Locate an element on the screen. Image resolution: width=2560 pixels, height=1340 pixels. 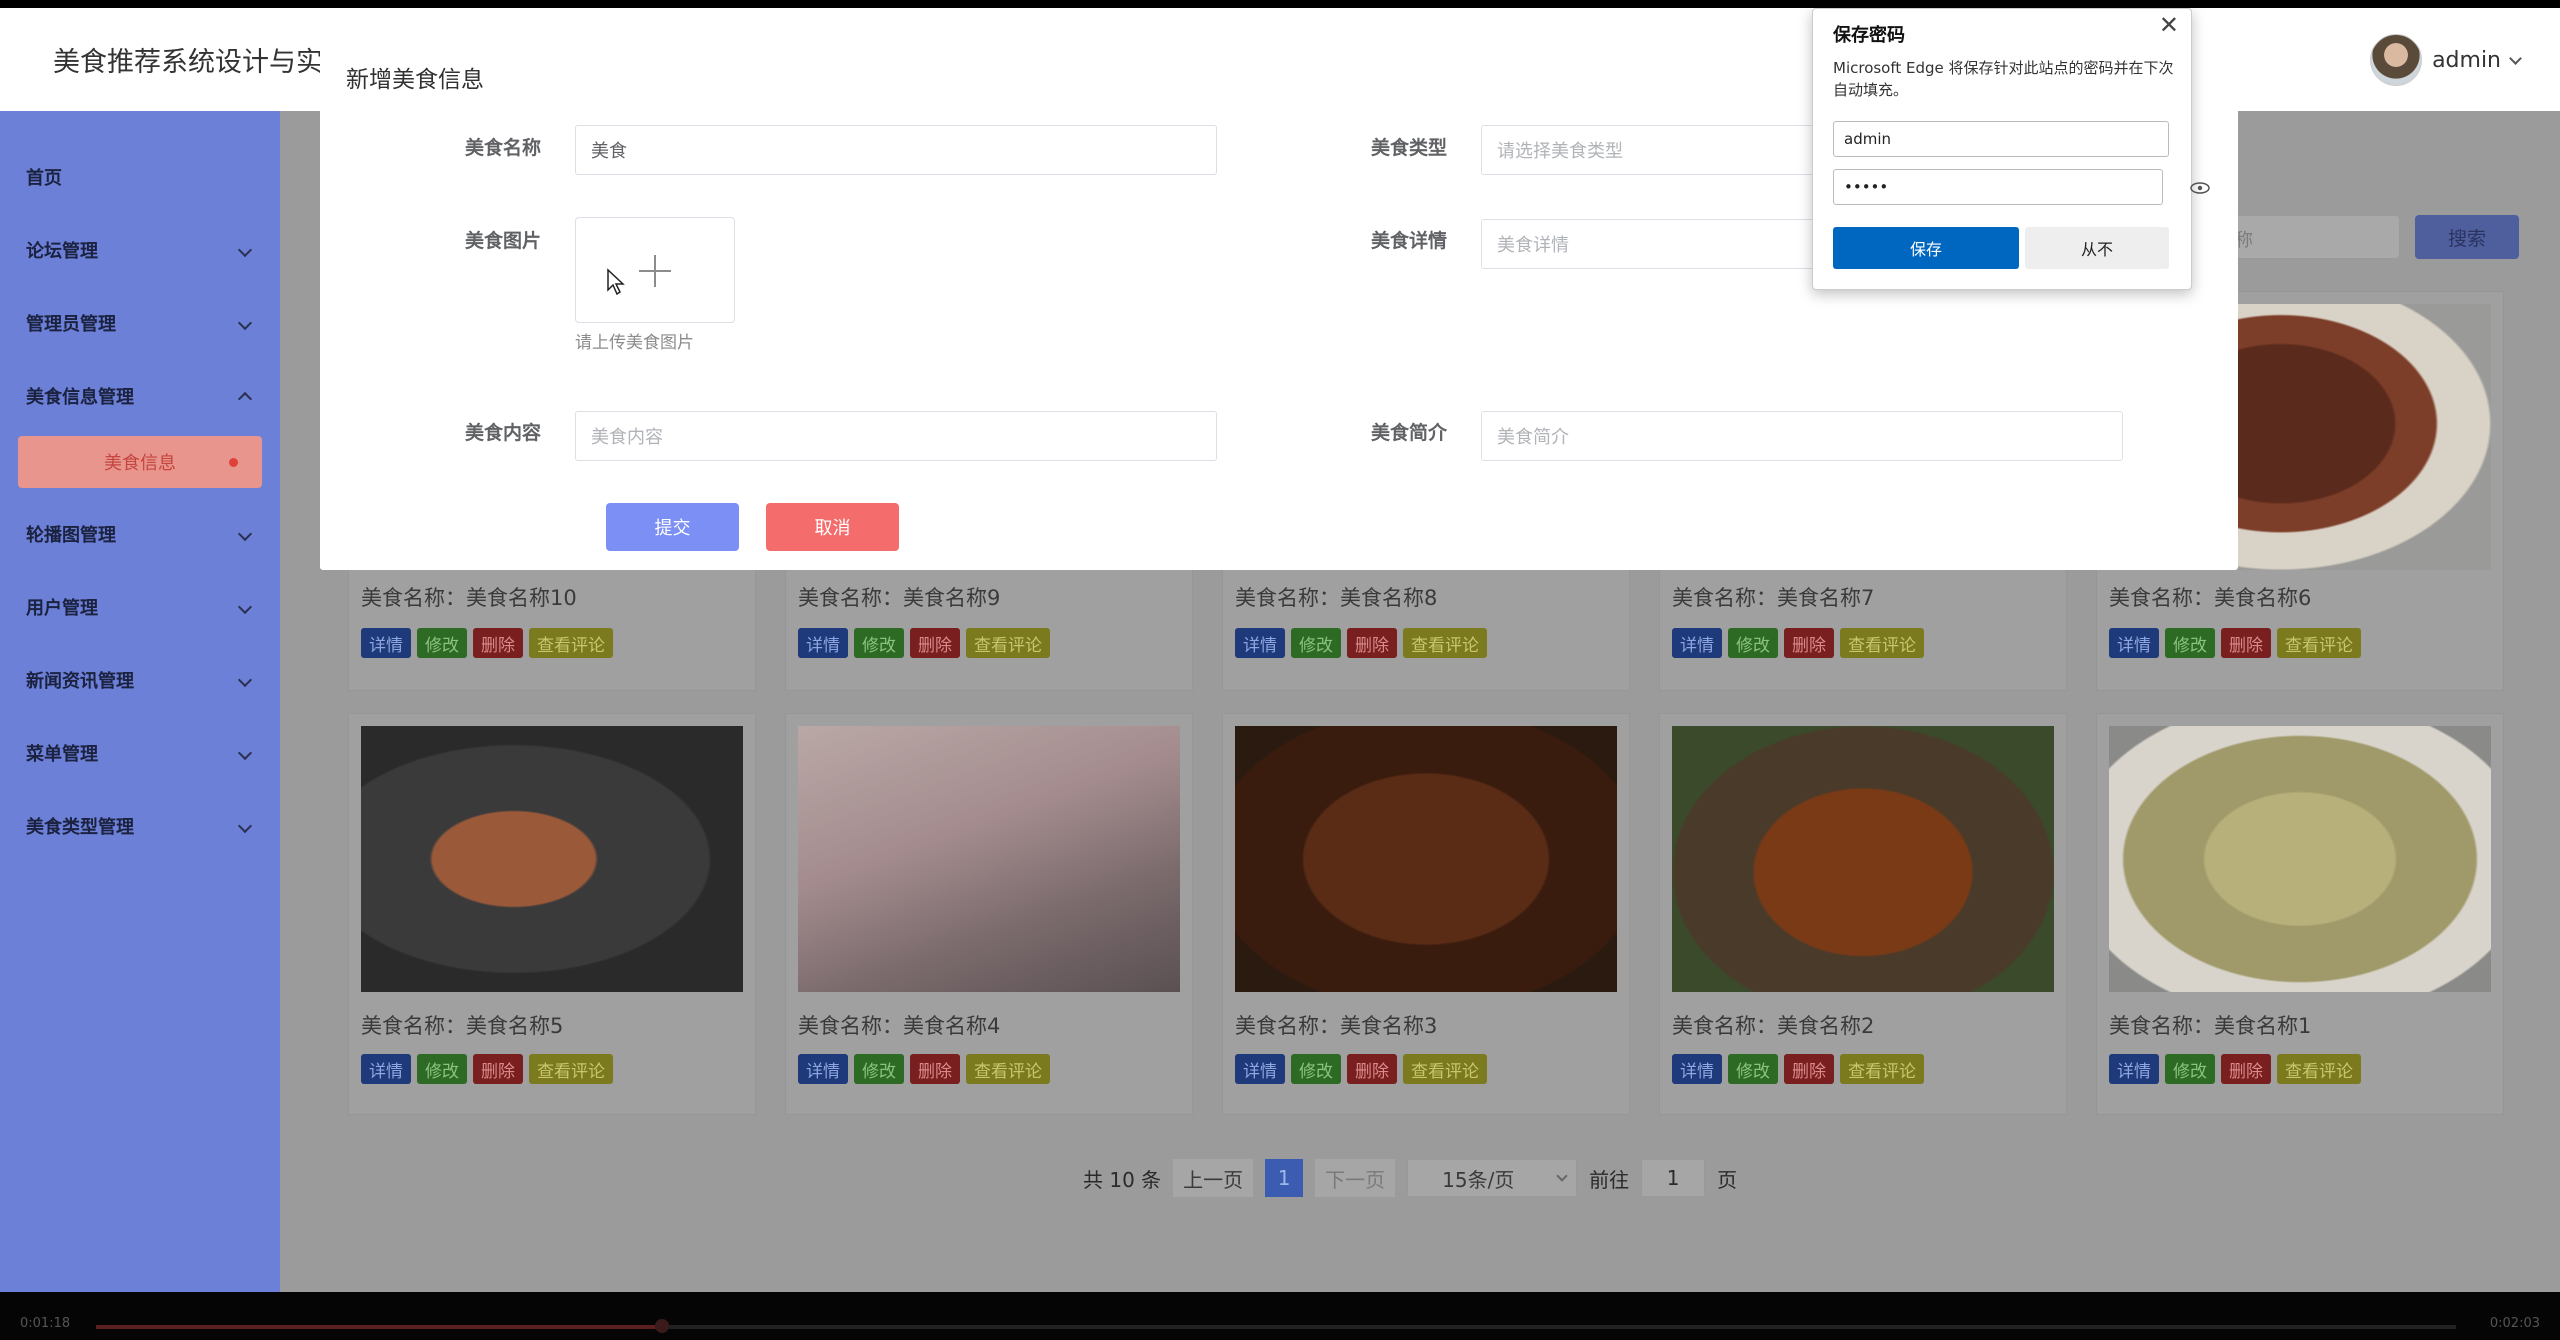
food-card: 美食名称：美食名称4 详情 修改 删除 查看评论 is located at coordinates (989, 914).